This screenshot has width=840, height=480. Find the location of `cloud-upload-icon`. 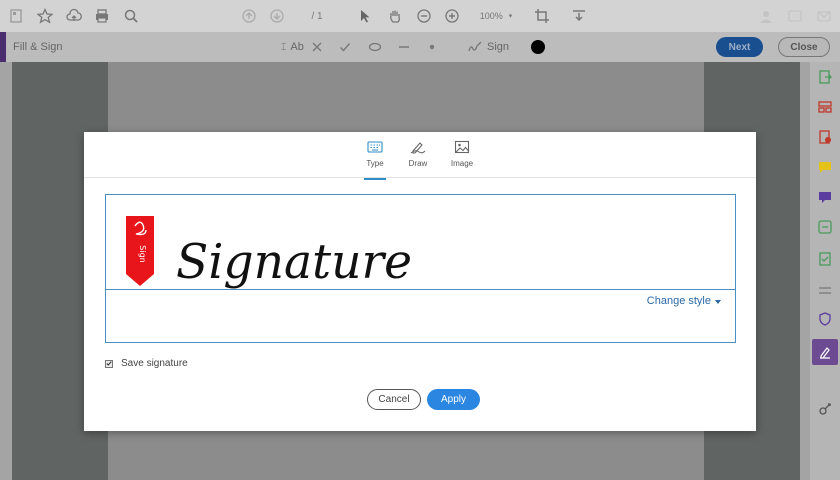

cloud-upload-icon is located at coordinates (74, 16).